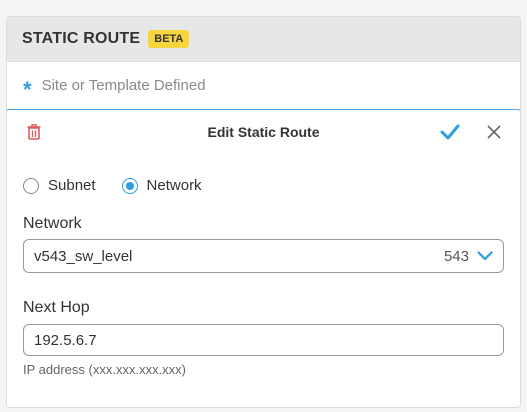 The image size is (527, 412). Describe the element at coordinates (123, 85) in the screenshot. I see `defined-text: Site or Template Defined` at that location.